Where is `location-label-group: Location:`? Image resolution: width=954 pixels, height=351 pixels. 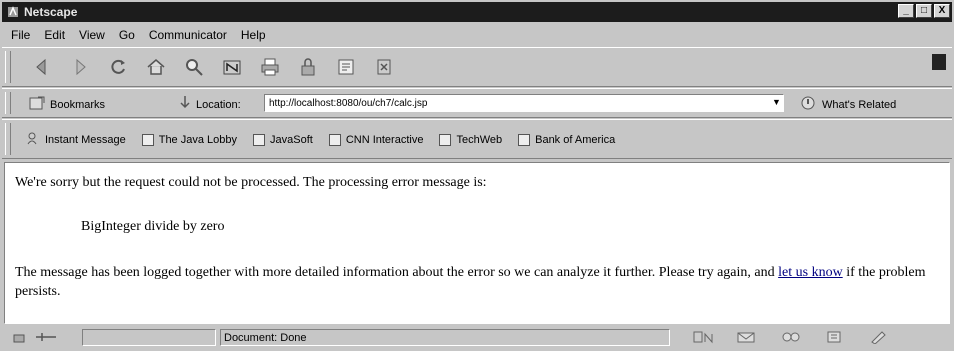
location-label-group: Location: is located at coordinates (209, 104).